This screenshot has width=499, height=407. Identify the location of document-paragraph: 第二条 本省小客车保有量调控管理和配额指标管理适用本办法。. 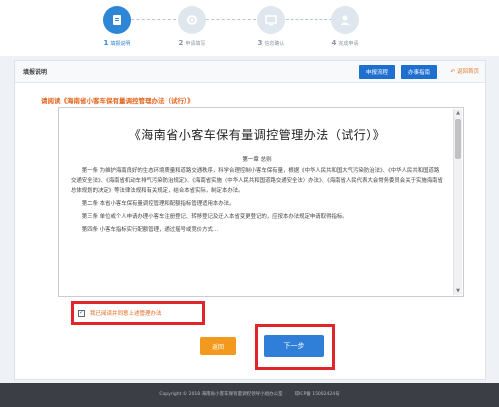
(158, 204).